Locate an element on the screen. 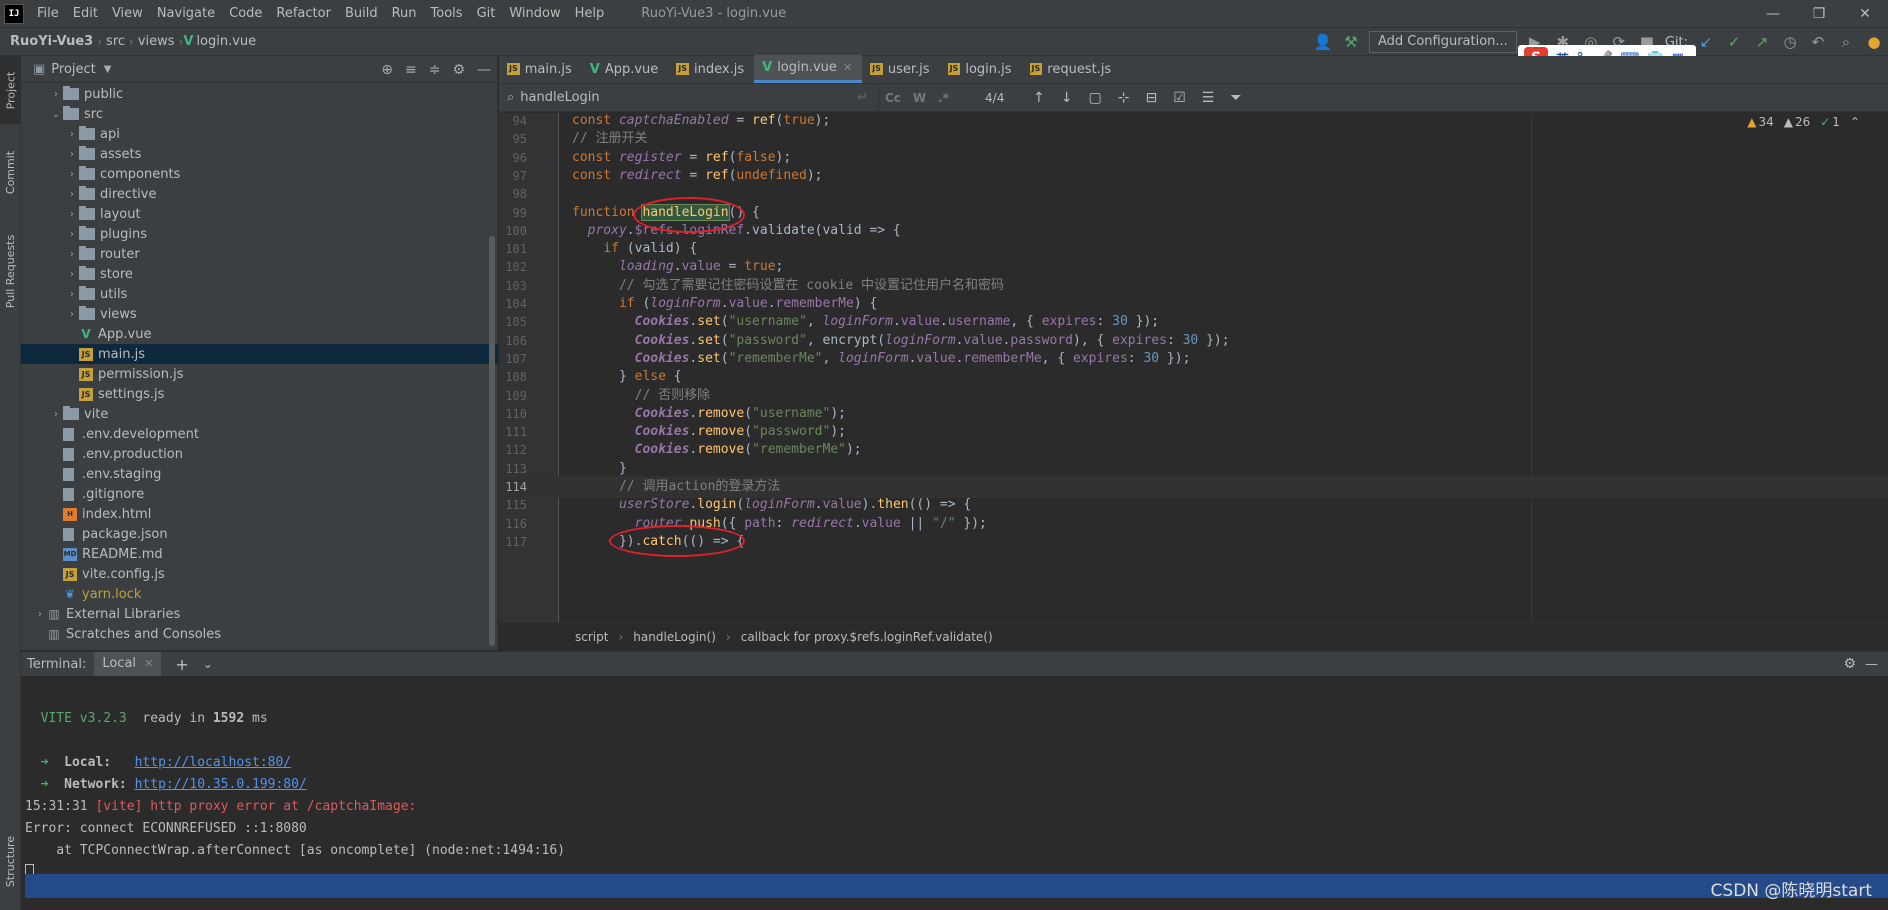 This screenshot has width=1888, height=910. breadcrumb-views: views is located at coordinates (156, 41).